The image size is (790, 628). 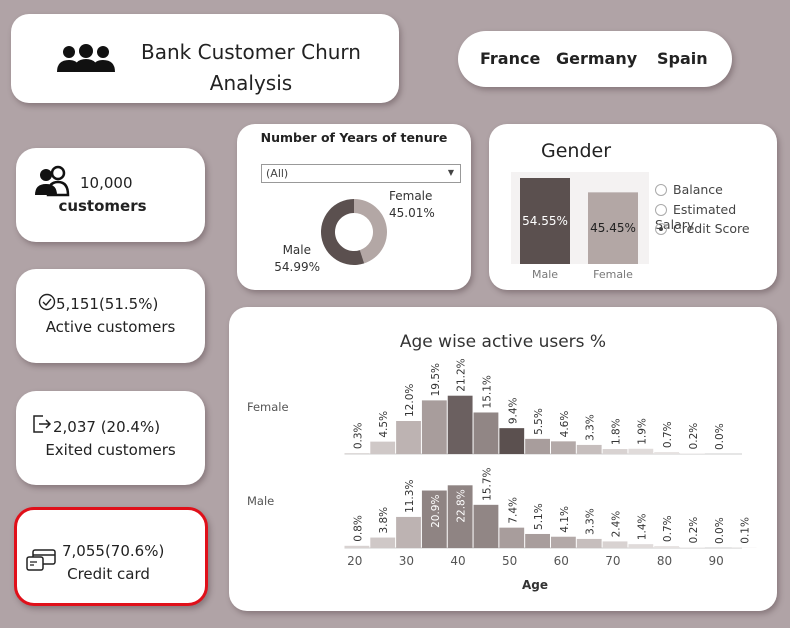 What do you see at coordinates (110, 450) in the screenshot?
I see `exited-label: Exited customers` at bounding box center [110, 450].